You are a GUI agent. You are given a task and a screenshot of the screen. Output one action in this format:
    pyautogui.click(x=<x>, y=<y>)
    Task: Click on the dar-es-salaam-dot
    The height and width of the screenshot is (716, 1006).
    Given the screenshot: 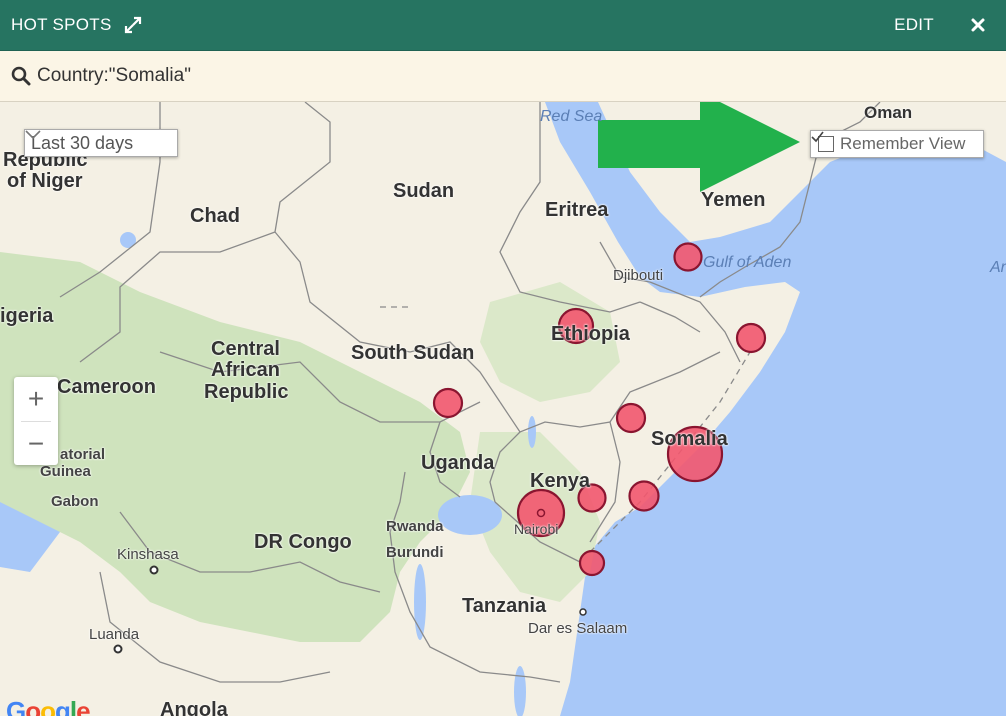 What is the action you would take?
    pyautogui.click(x=583, y=612)
    